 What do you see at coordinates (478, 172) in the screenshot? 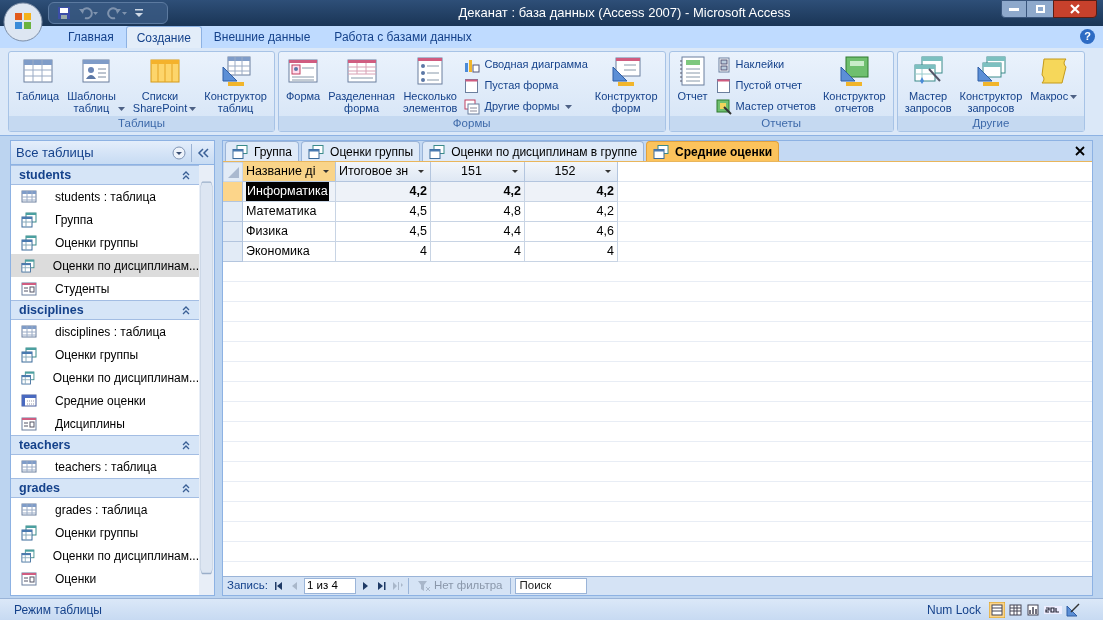
I see `column-header: 151` at bounding box center [478, 172].